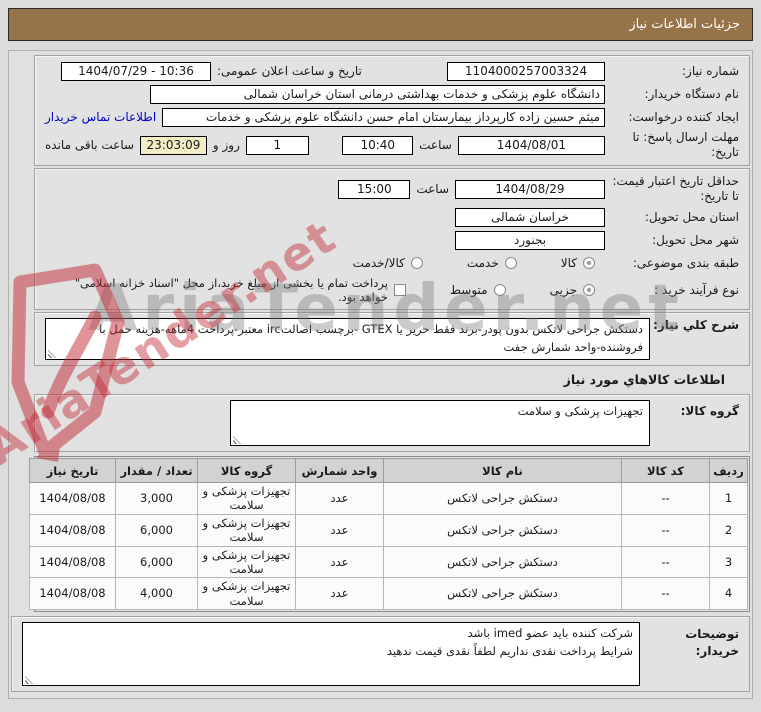 The height and width of the screenshot is (712, 761). What do you see at coordinates (100, 117) in the screenshot?
I see `buyer-contact-link: اطلاعات تماس خریدار` at bounding box center [100, 117].